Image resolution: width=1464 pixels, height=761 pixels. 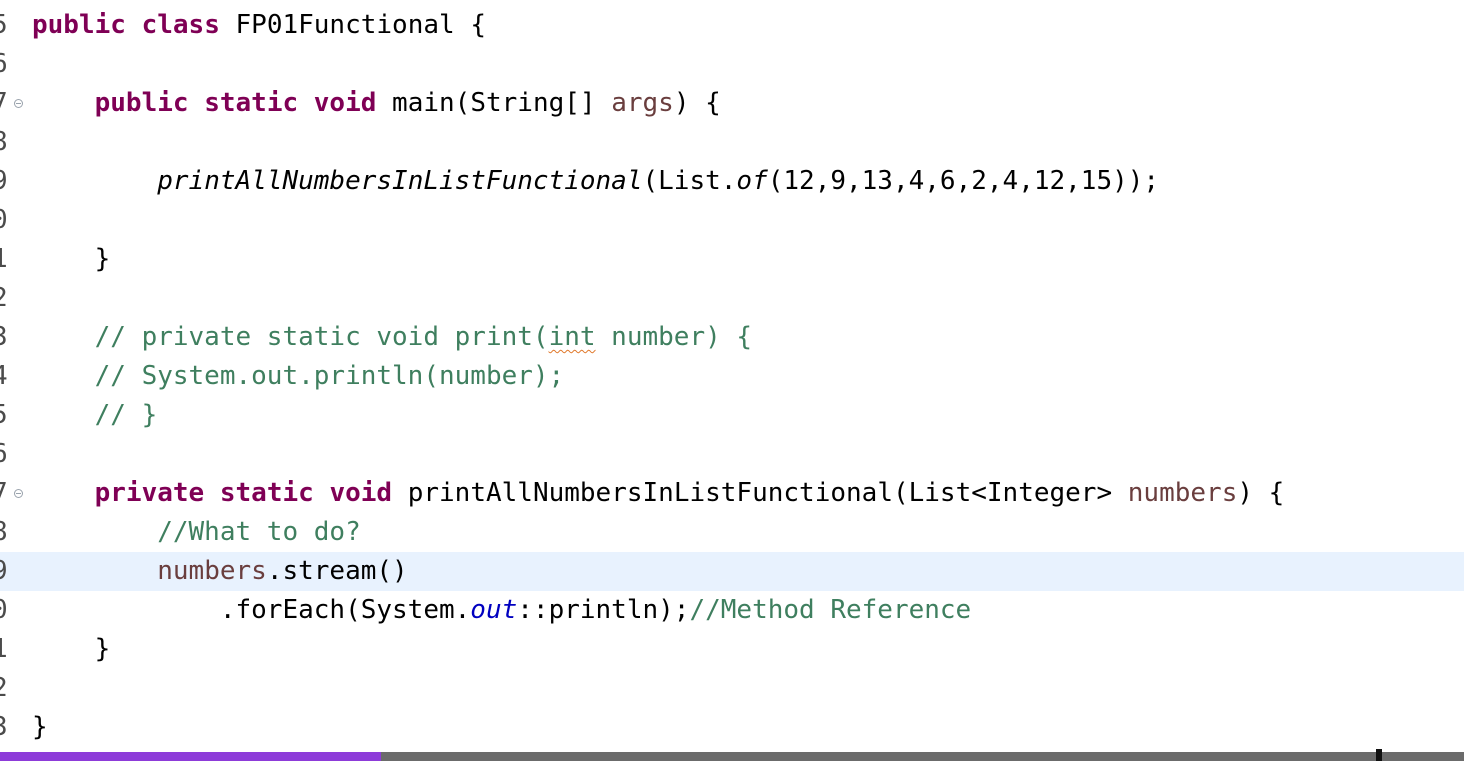 What do you see at coordinates (732, 532) in the screenshot?
I see `code-line: 8 //What to do?` at bounding box center [732, 532].